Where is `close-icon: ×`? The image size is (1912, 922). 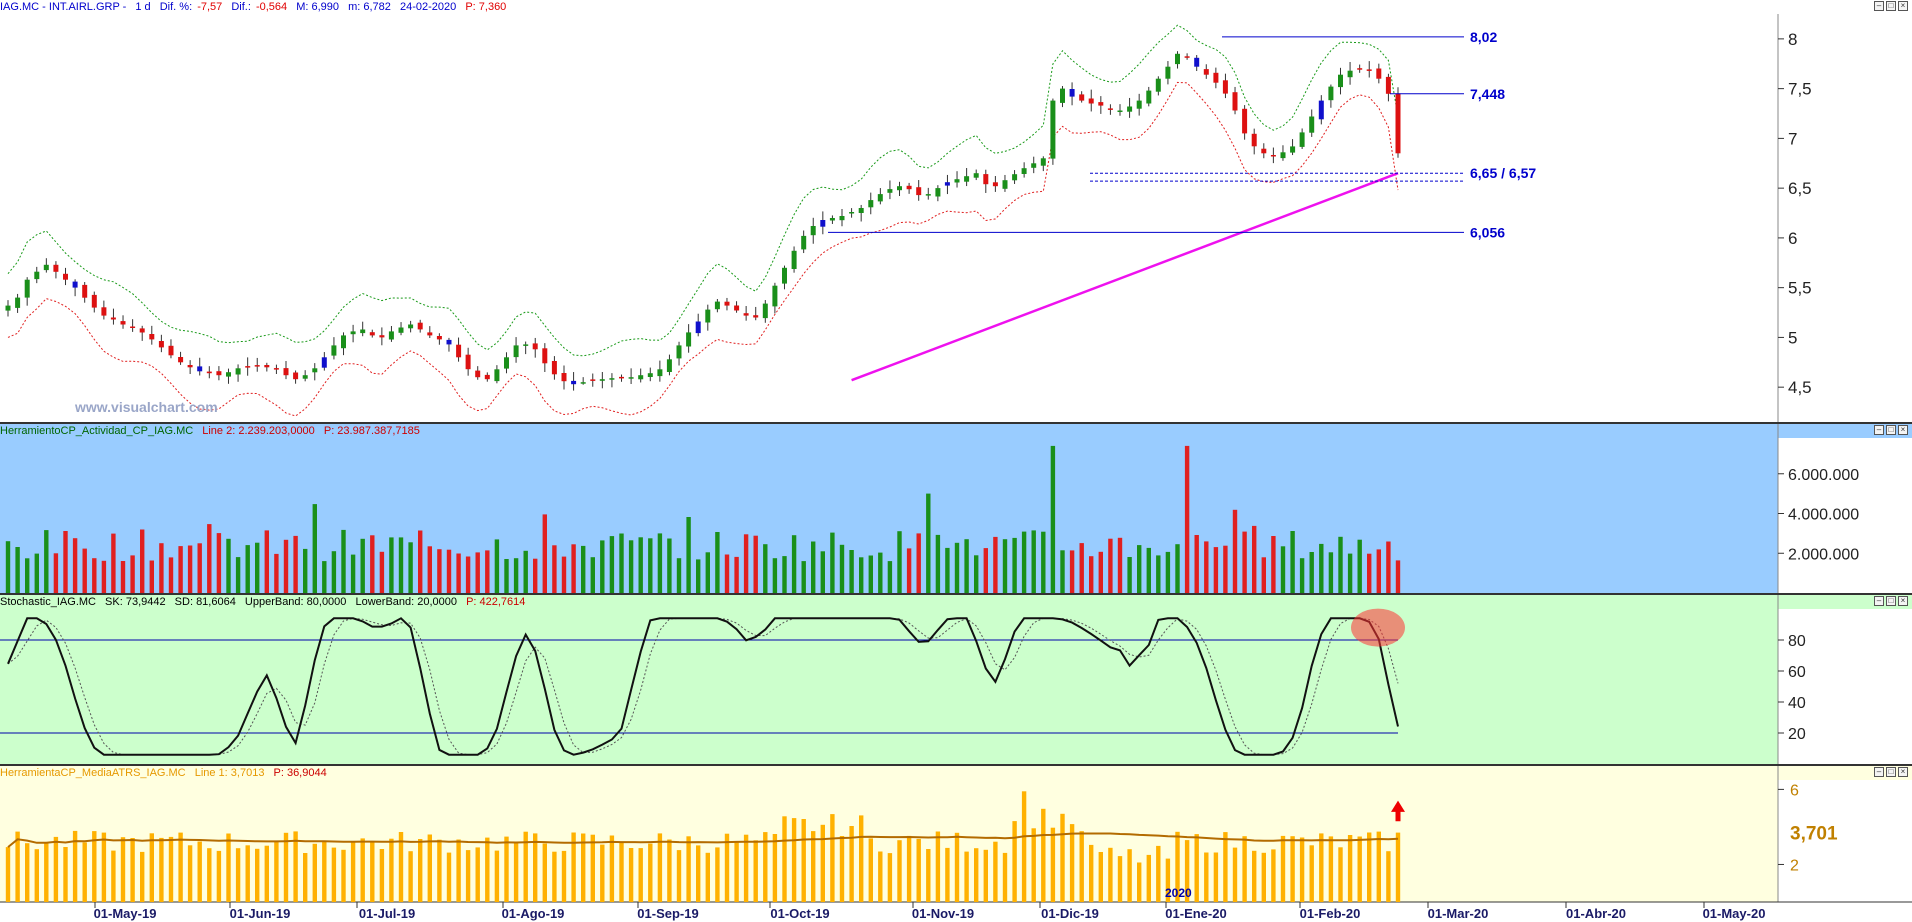
close-icon: × is located at coordinates (1903, 6).